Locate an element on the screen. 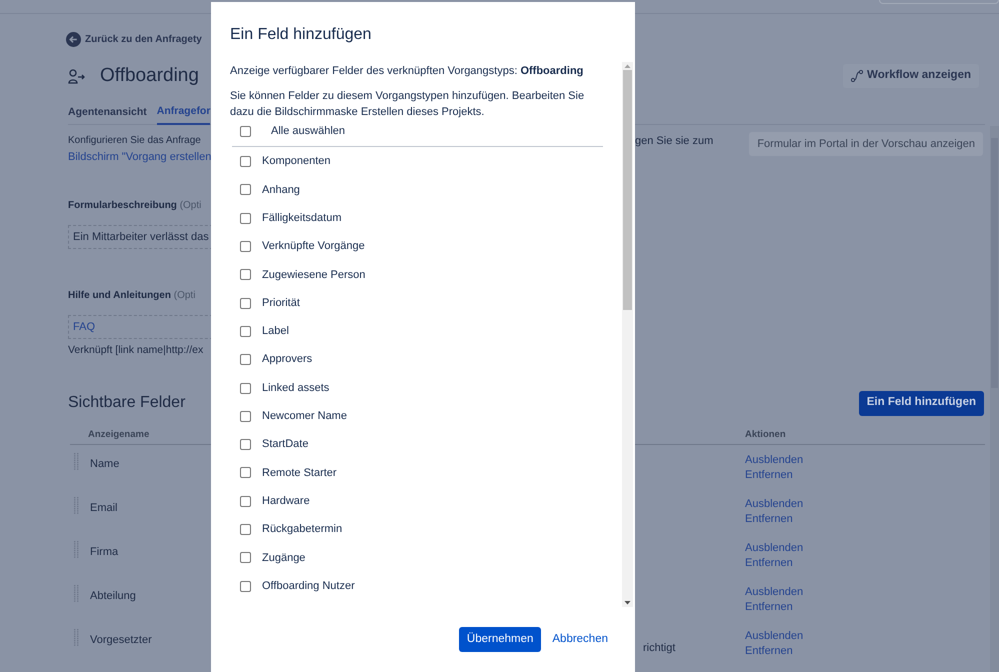 This screenshot has height=672, width=999. checkbox-label: Priorität is located at coordinates (281, 303).